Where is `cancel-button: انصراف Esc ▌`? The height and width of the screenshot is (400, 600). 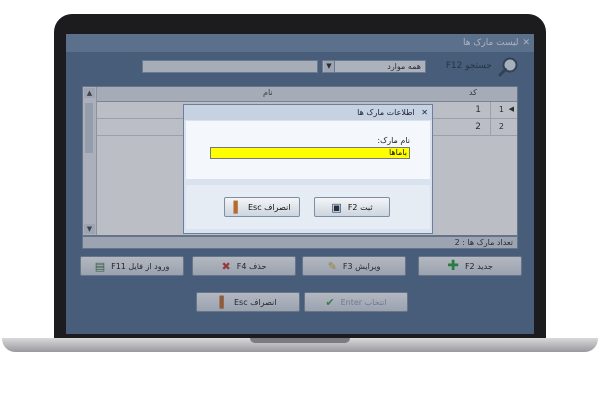
cancel-button: انصراف Esc ▌ is located at coordinates (248, 302).